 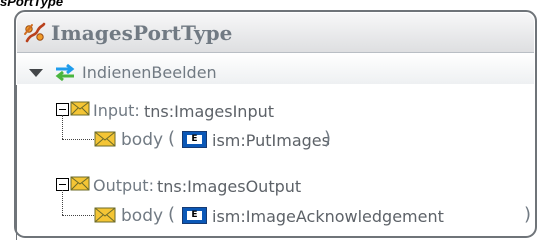 I want to click on porttype-icon, so click(x=35, y=32).